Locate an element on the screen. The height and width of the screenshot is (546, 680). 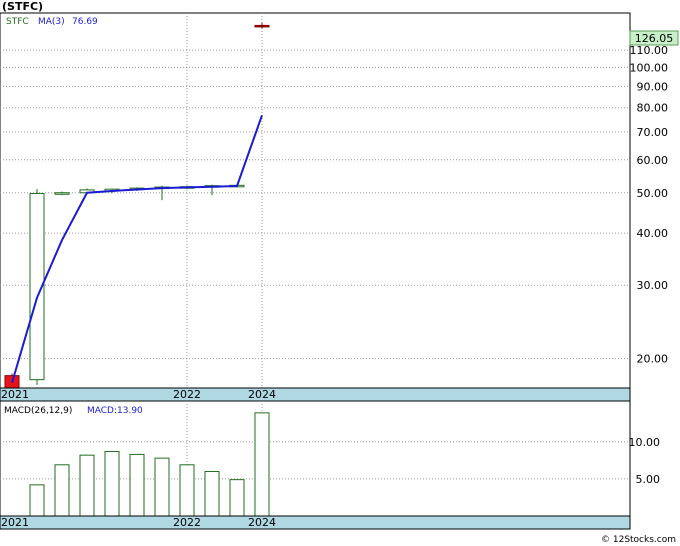
price-tick-label: 50.00 is located at coordinates (653, 193).